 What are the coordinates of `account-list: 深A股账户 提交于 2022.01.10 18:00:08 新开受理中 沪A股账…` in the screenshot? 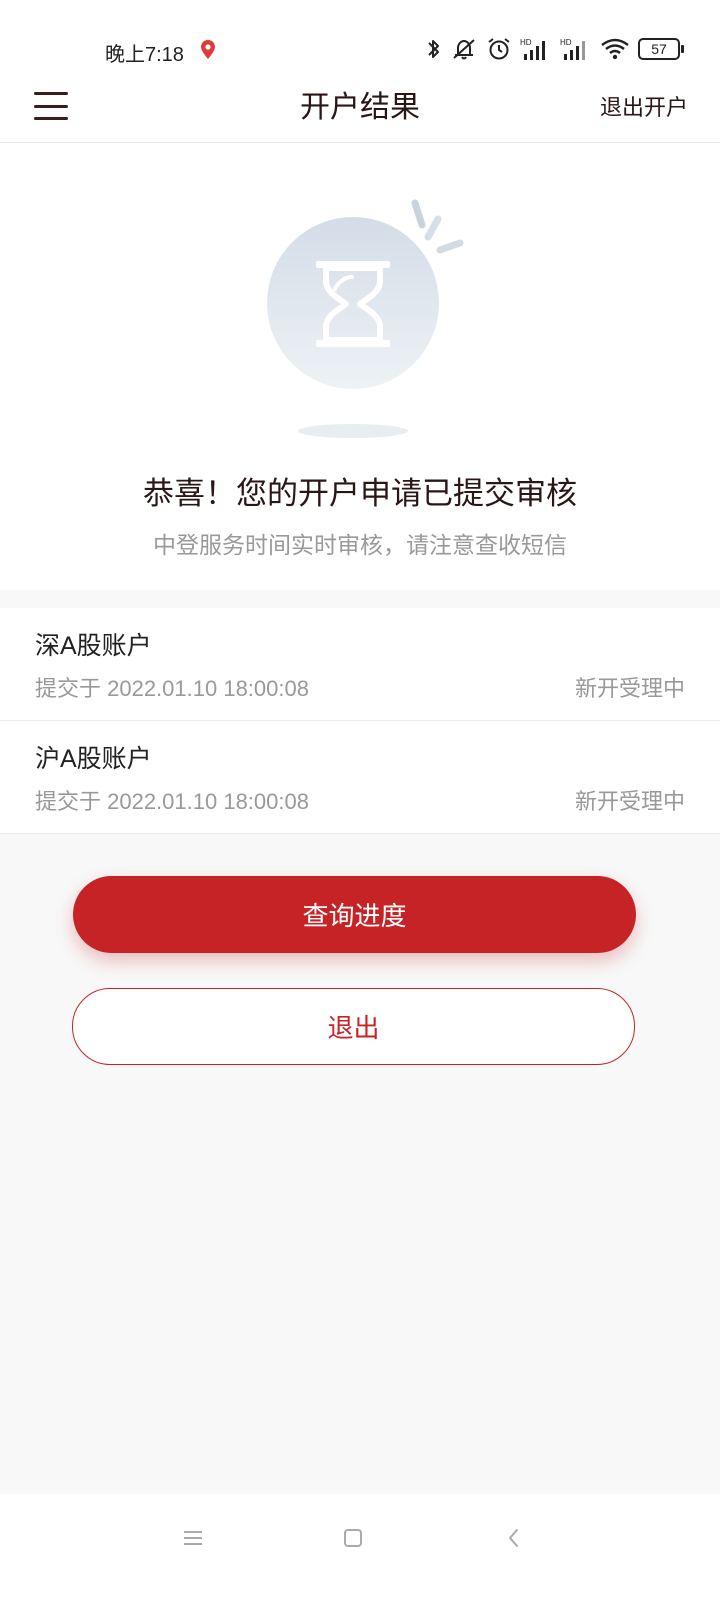 It's located at (360, 721).